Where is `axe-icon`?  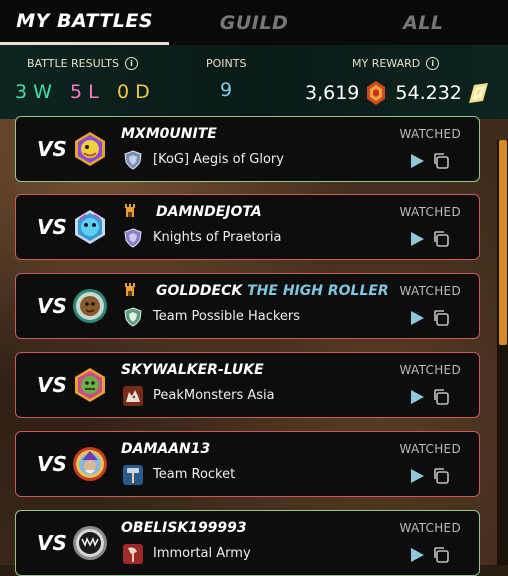 axe-icon is located at coordinates (133, 554).